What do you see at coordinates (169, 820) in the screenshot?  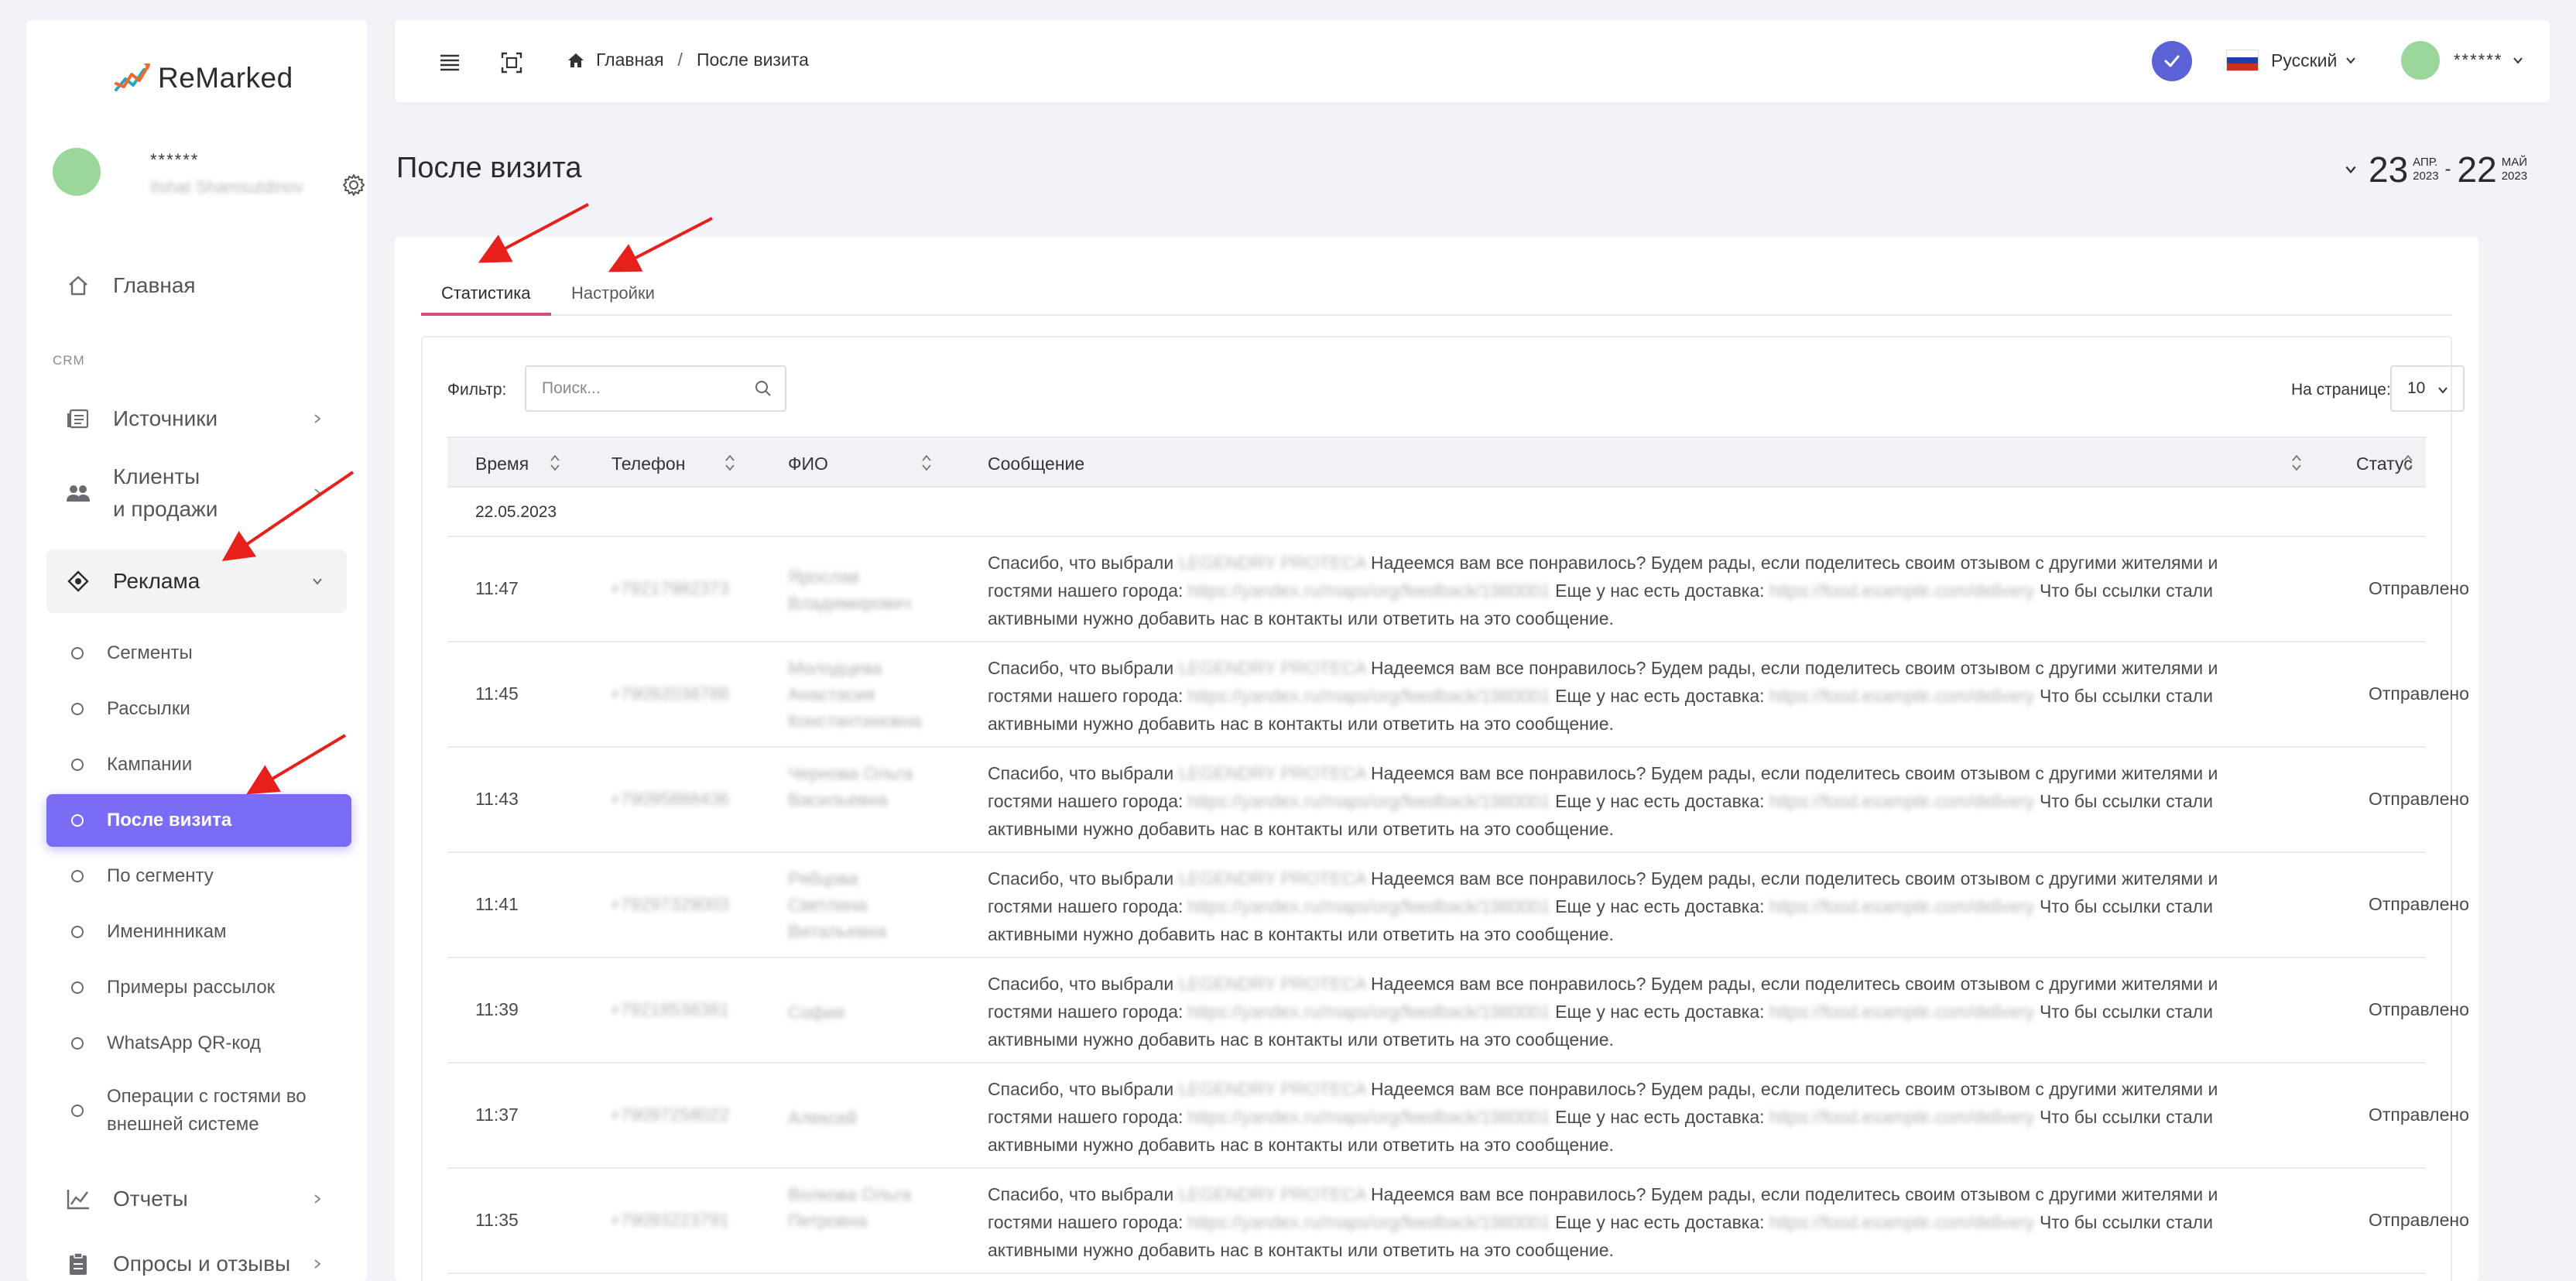 I see `subitem-label: После визита` at bounding box center [169, 820].